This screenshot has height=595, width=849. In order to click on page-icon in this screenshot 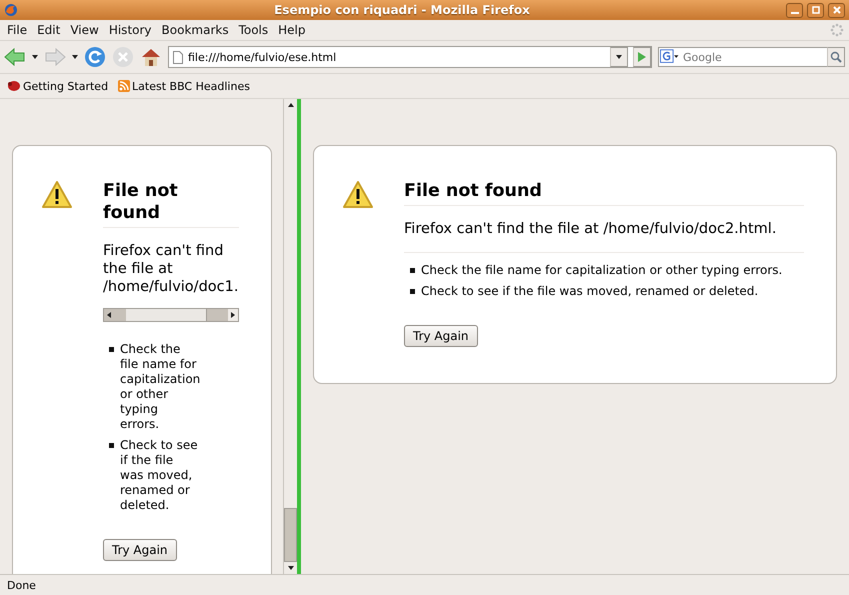, I will do `click(178, 57)`.